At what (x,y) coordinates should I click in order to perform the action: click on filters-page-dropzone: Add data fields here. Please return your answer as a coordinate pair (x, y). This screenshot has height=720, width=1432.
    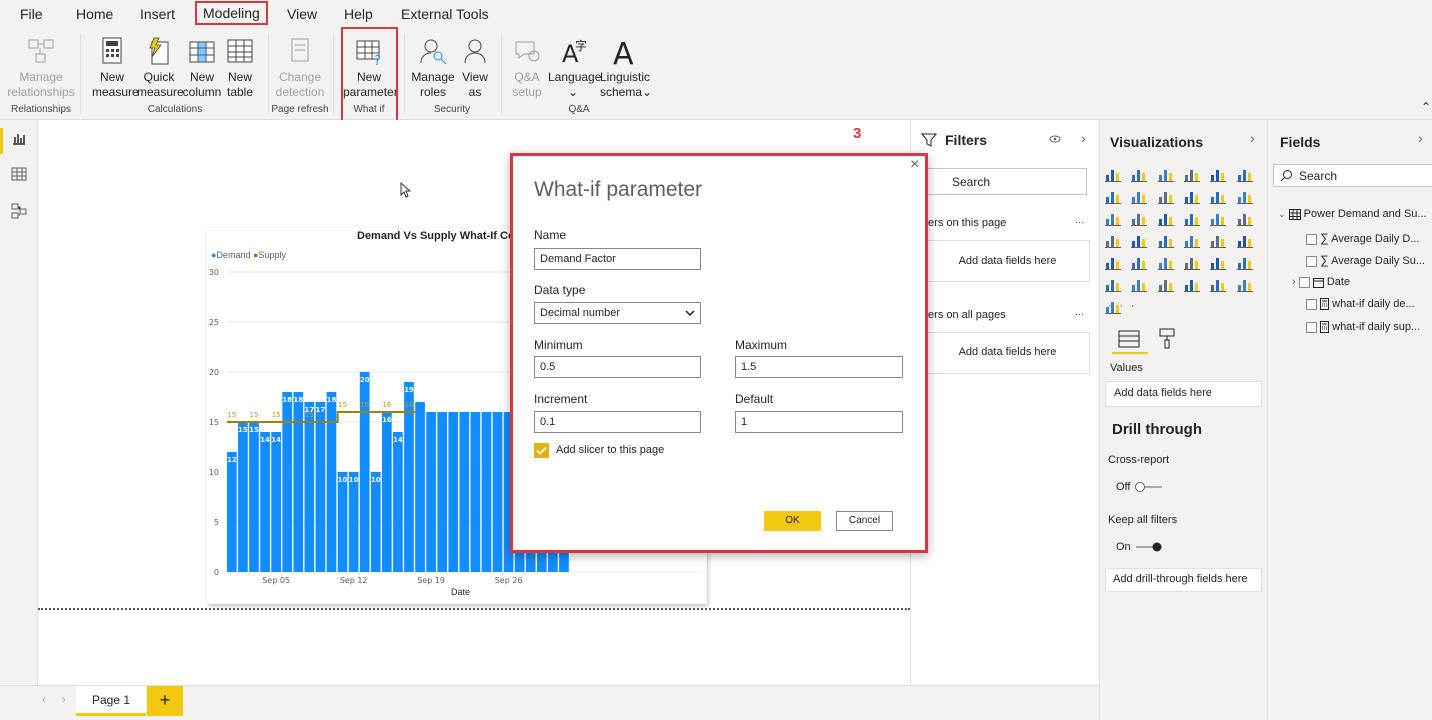
    Looking at the image, I should click on (1007, 261).